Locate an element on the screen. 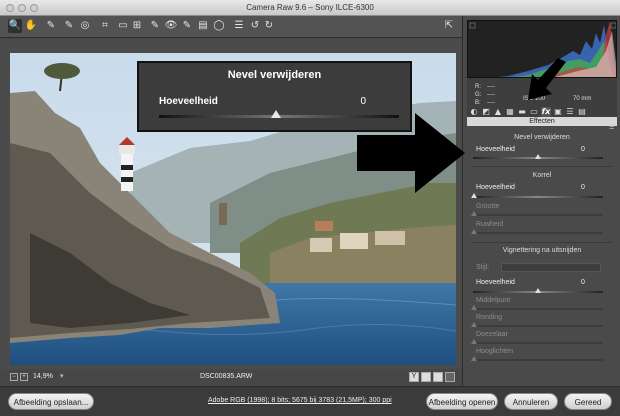 The image size is (620, 416). grain-size-slider is located at coordinates (538, 215).